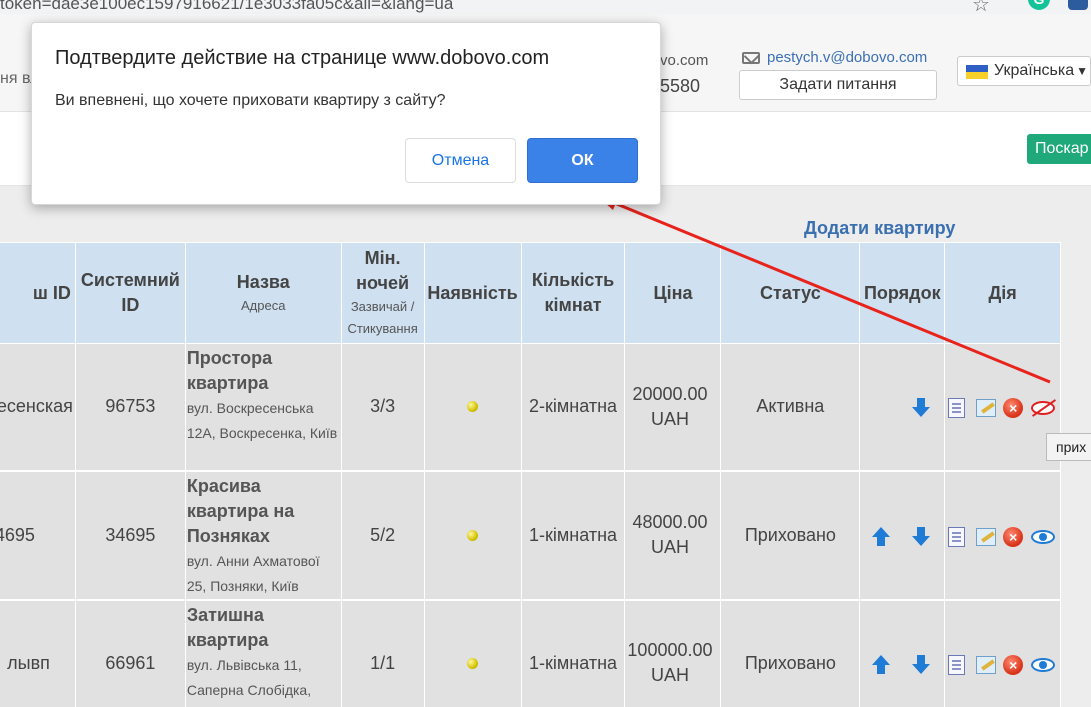 The height and width of the screenshot is (707, 1091). Describe the element at coordinates (38, 653) in the screenshot. I see `cell-ext-id: лывп` at that location.